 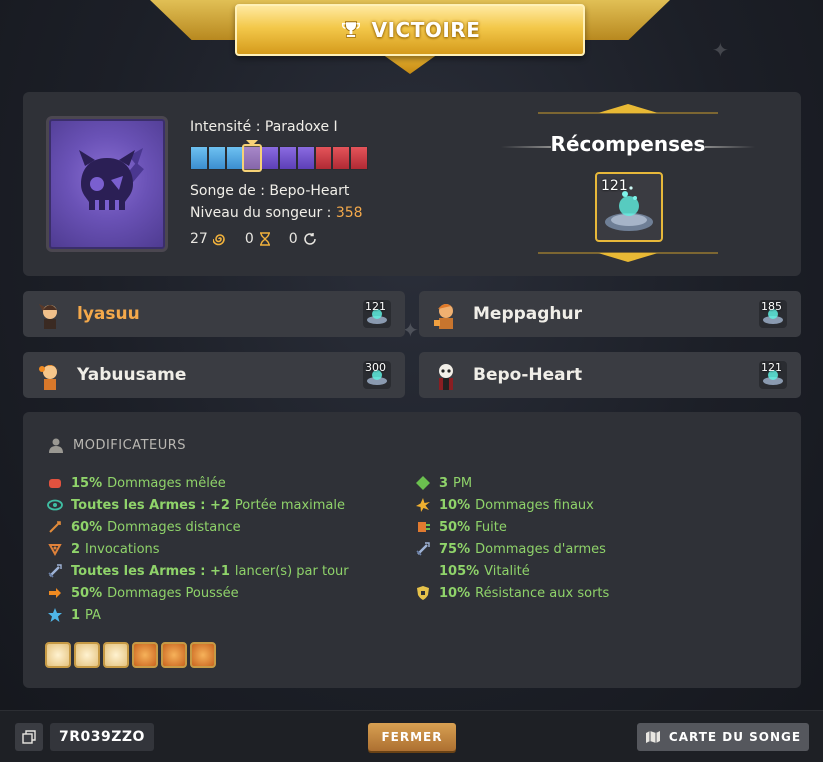 What do you see at coordinates (375, 367) in the screenshot?
I see `player-reward-count: 300` at bounding box center [375, 367].